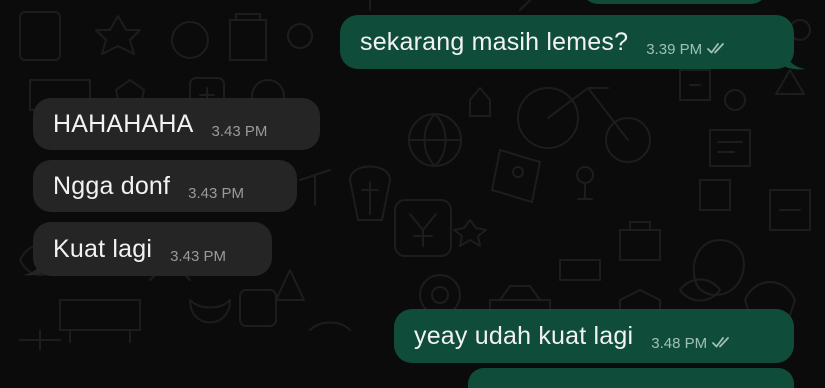  I want to click on message-text: Kuat lagi, so click(103, 248).